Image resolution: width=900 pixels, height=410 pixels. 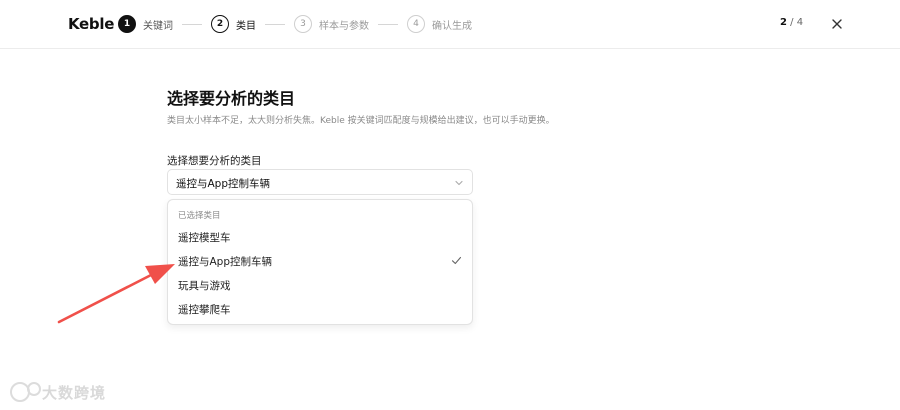 I want to click on watermark-text: 大数跨境, so click(x=74, y=393).